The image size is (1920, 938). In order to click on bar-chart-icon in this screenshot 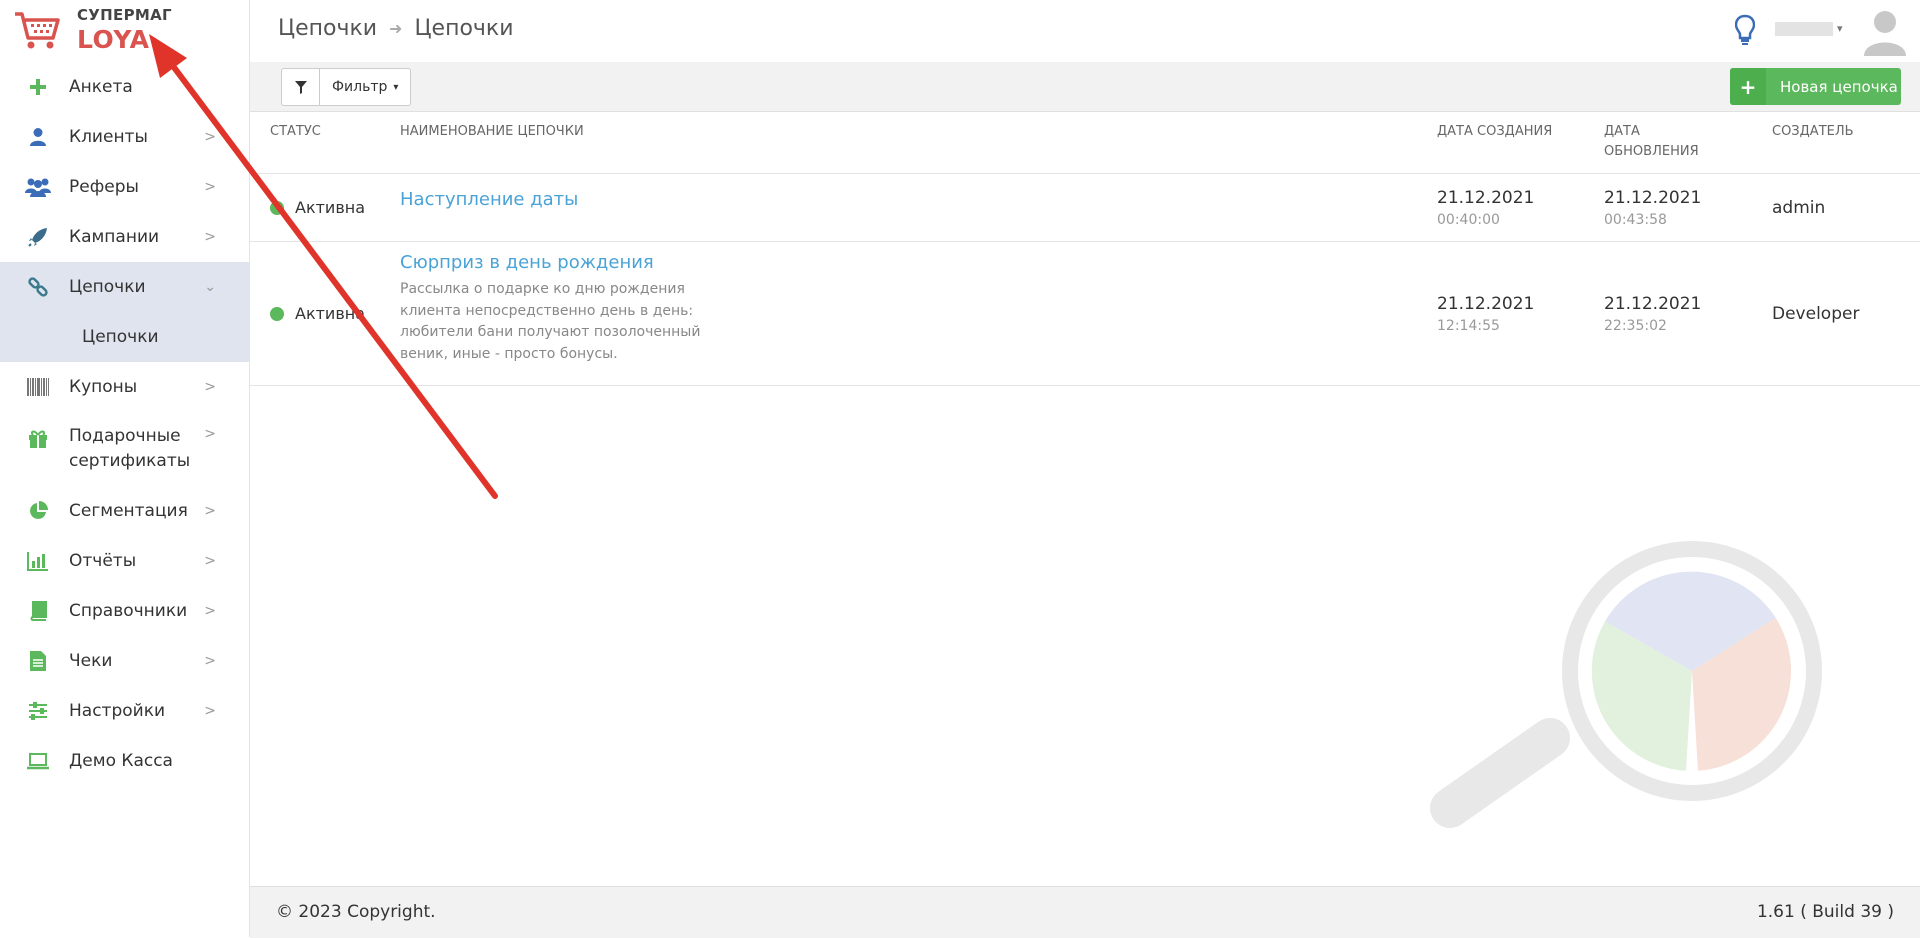, I will do `click(38, 561)`.